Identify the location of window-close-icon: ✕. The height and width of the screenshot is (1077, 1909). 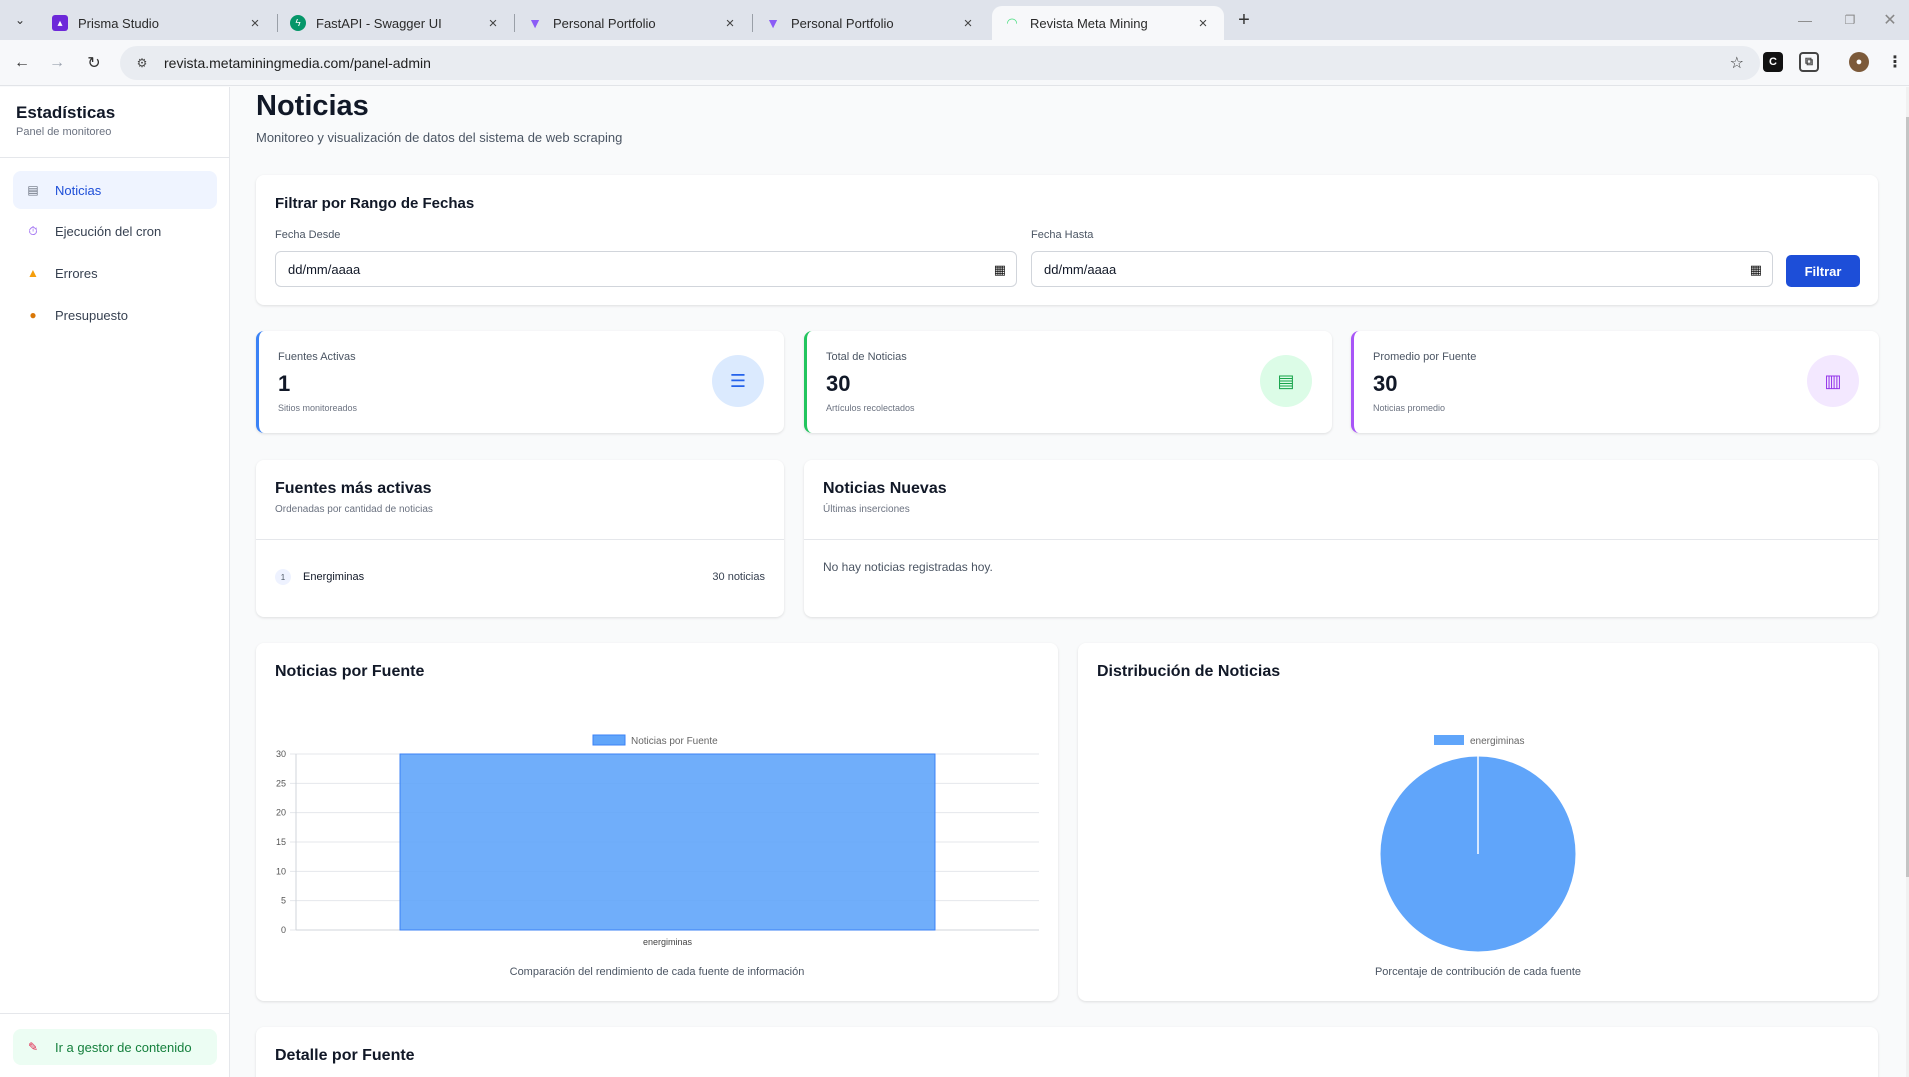
(1890, 20).